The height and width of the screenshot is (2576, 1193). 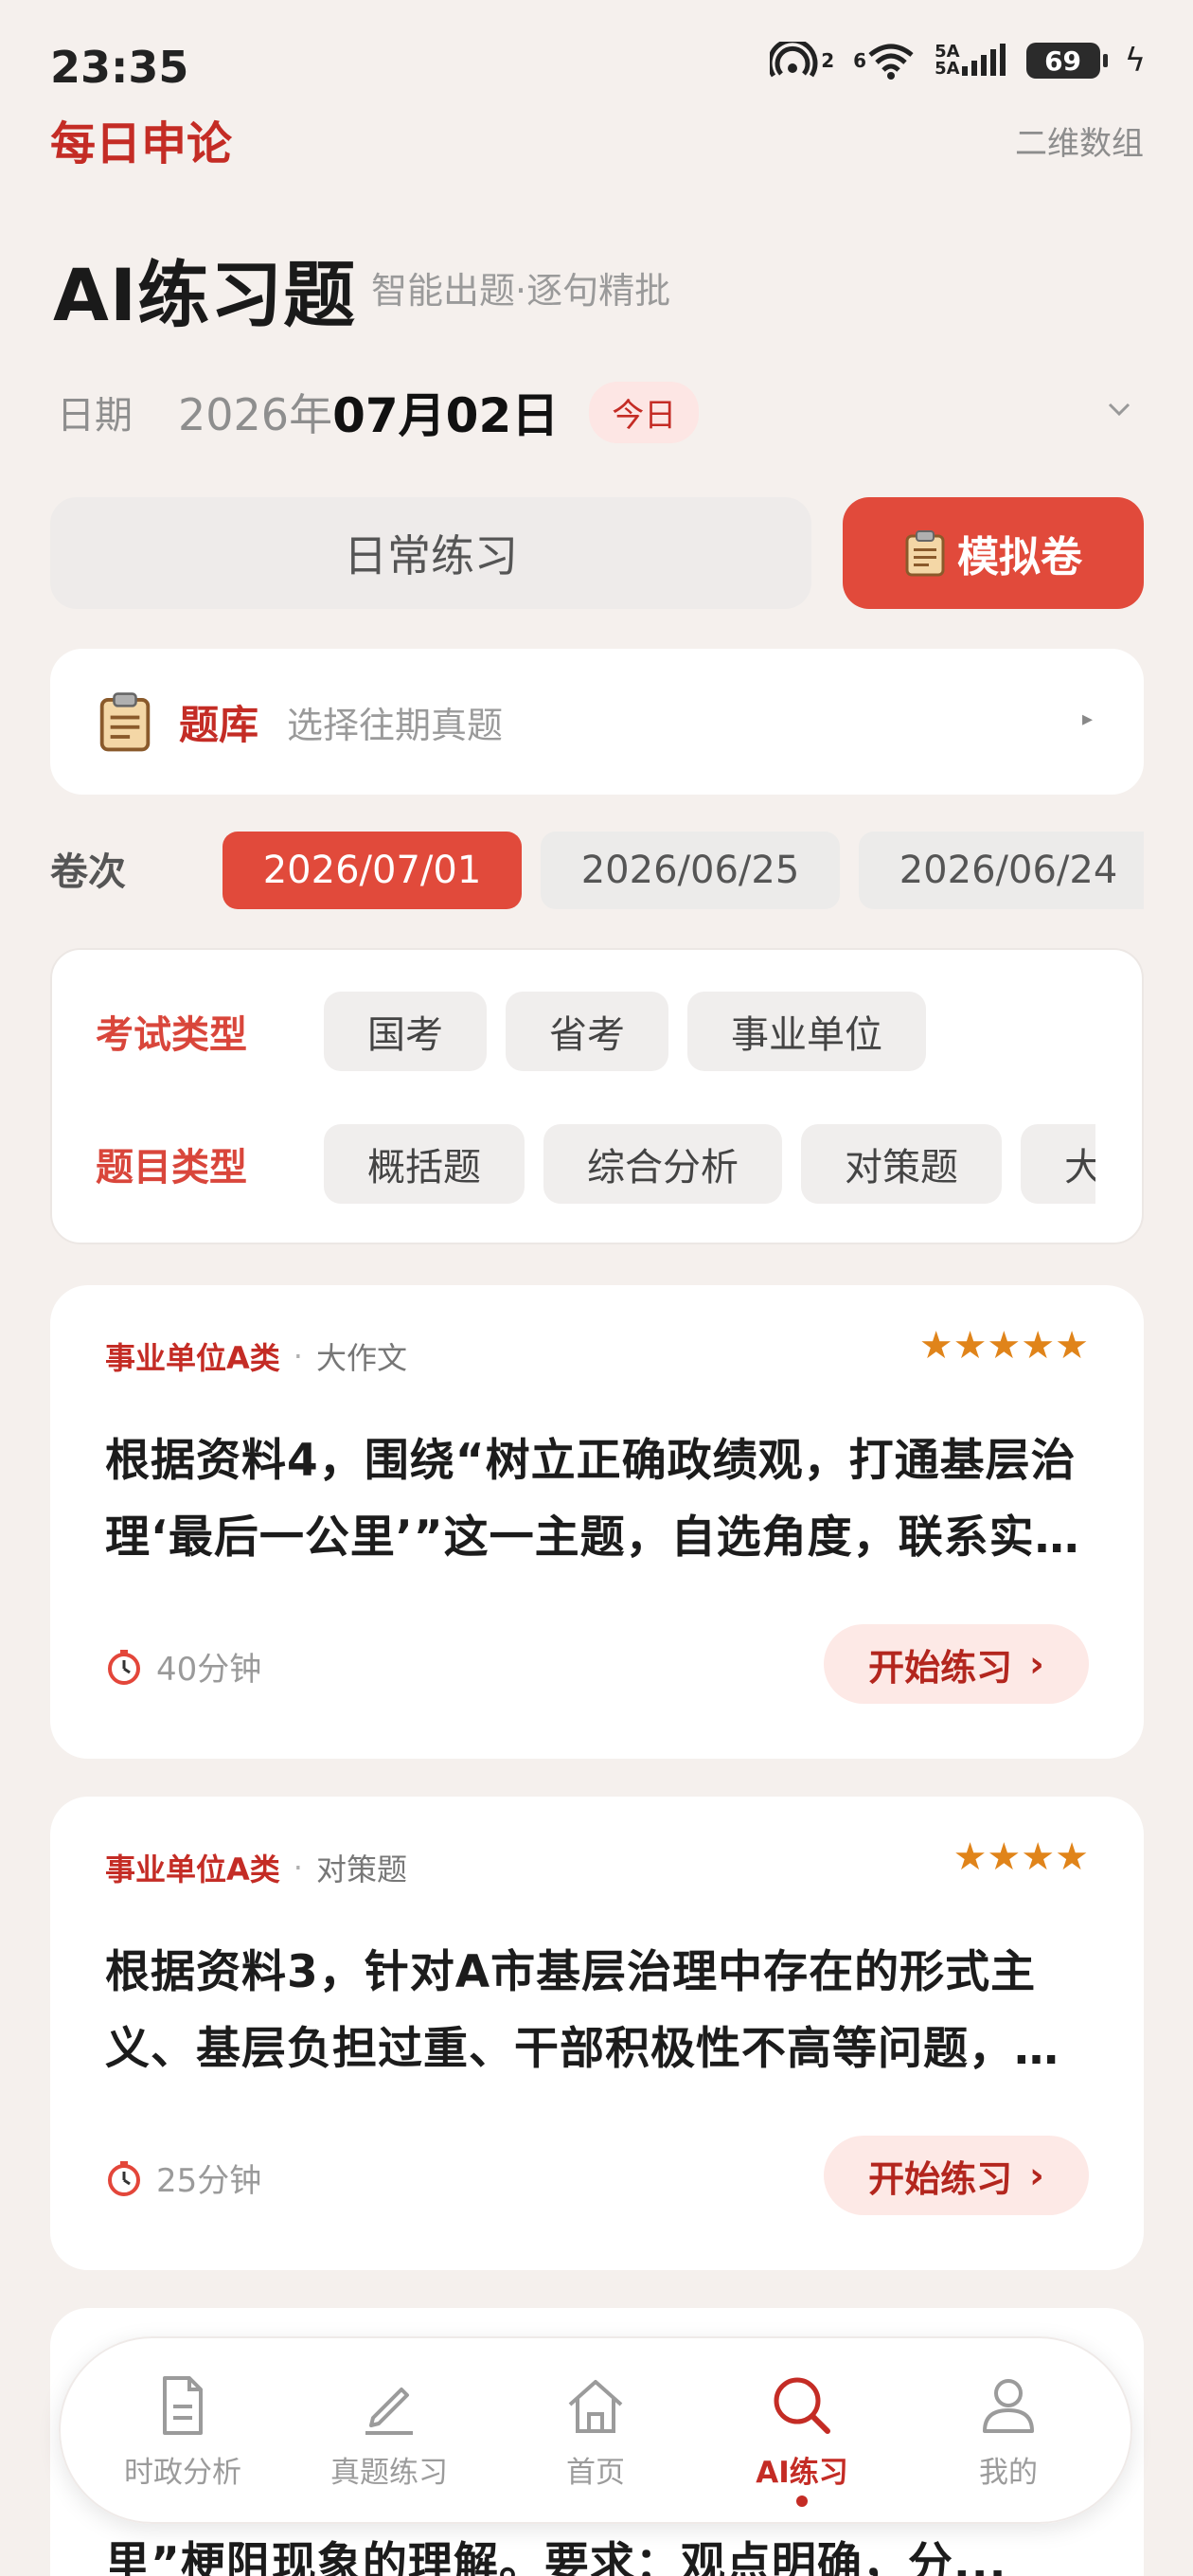 What do you see at coordinates (595, 2406) in the screenshot?
I see `home-icon` at bounding box center [595, 2406].